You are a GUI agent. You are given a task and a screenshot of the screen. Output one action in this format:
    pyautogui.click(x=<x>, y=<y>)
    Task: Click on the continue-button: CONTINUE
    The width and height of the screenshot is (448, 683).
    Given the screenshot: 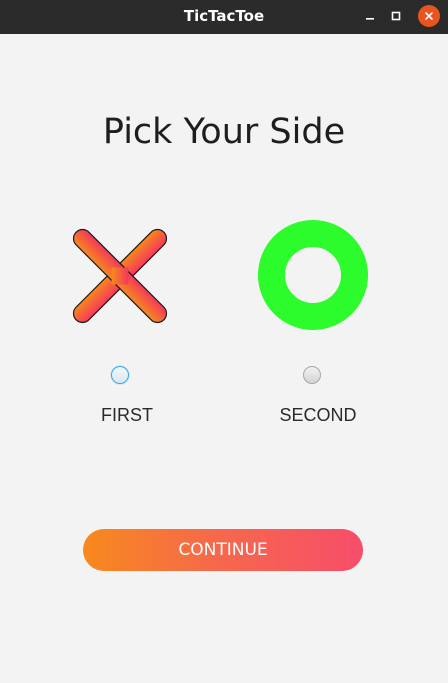 What is the action you would take?
    pyautogui.click(x=223, y=550)
    